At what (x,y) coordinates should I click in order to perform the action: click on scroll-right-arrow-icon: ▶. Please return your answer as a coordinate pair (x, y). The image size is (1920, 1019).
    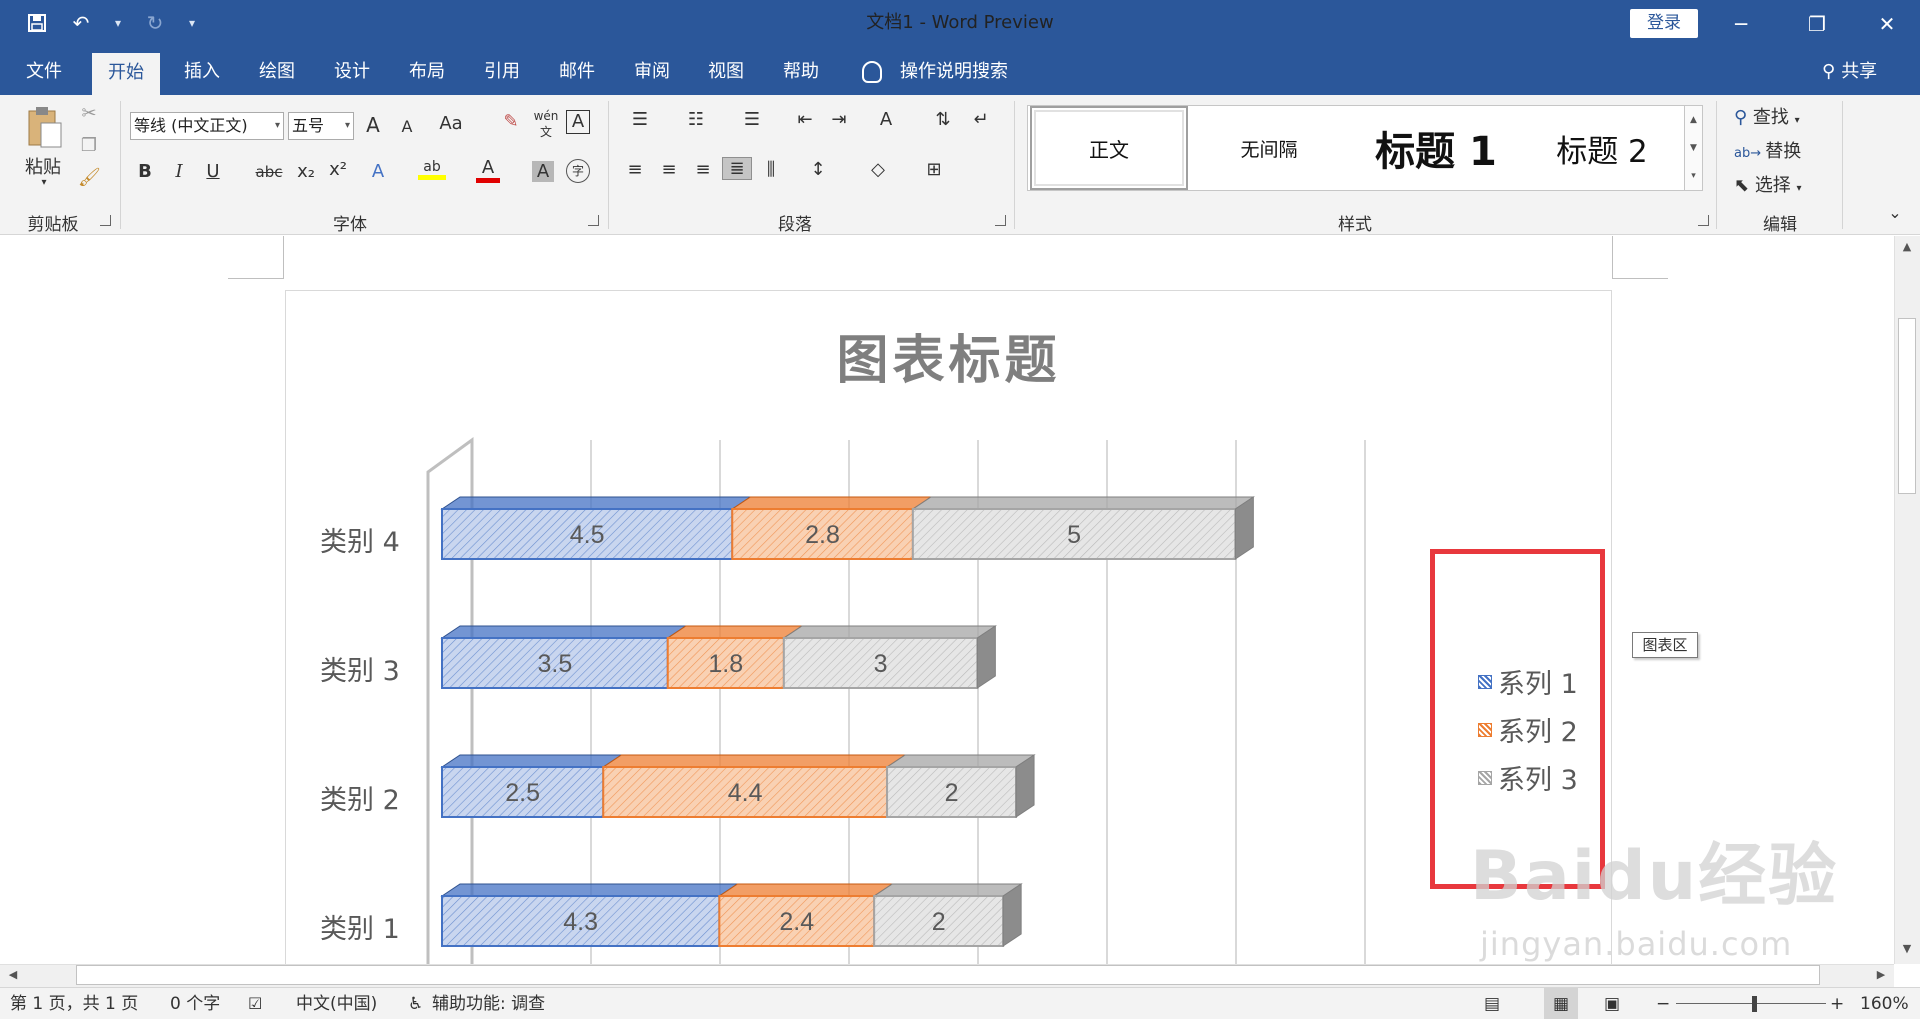
    Looking at the image, I should click on (1881, 974).